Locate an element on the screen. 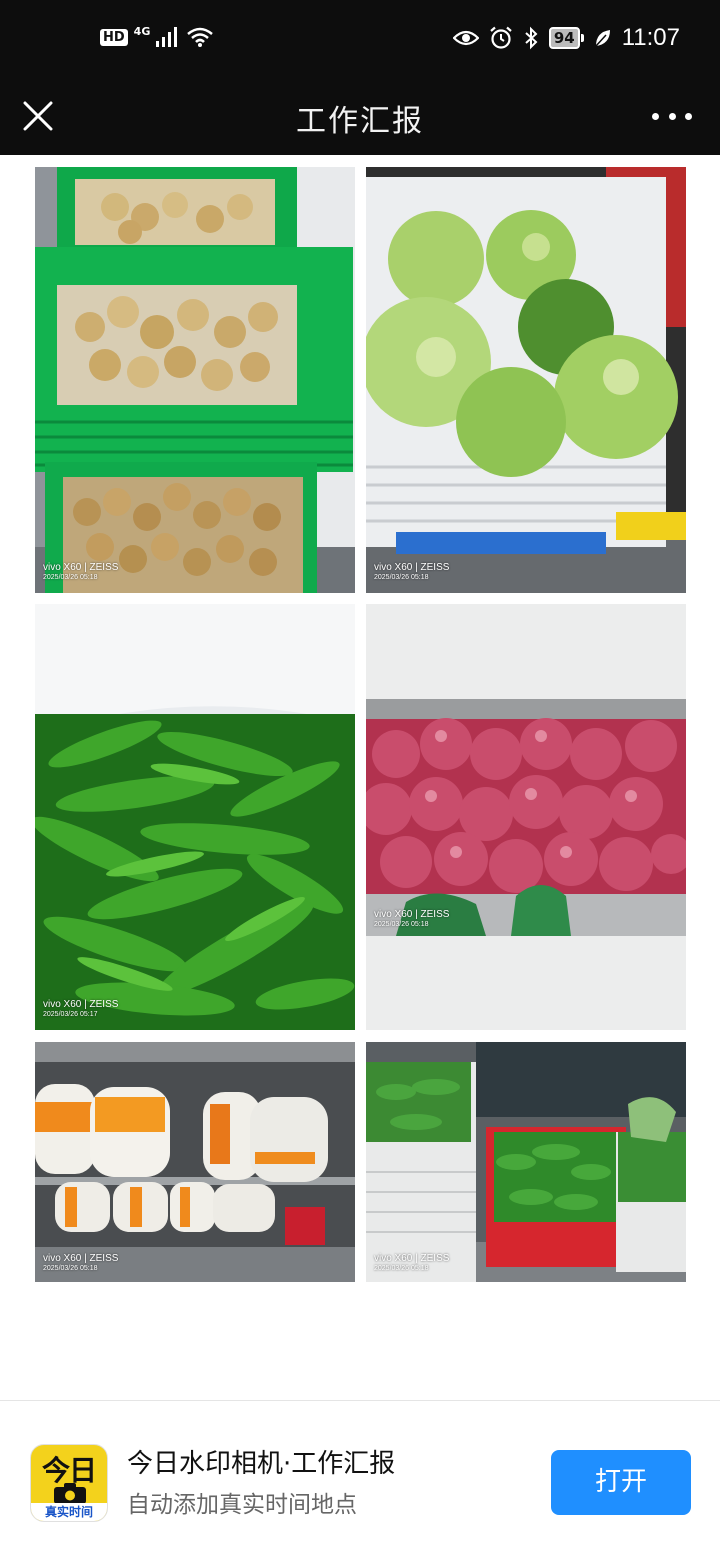  hd-badge: HD is located at coordinates (114, 37).